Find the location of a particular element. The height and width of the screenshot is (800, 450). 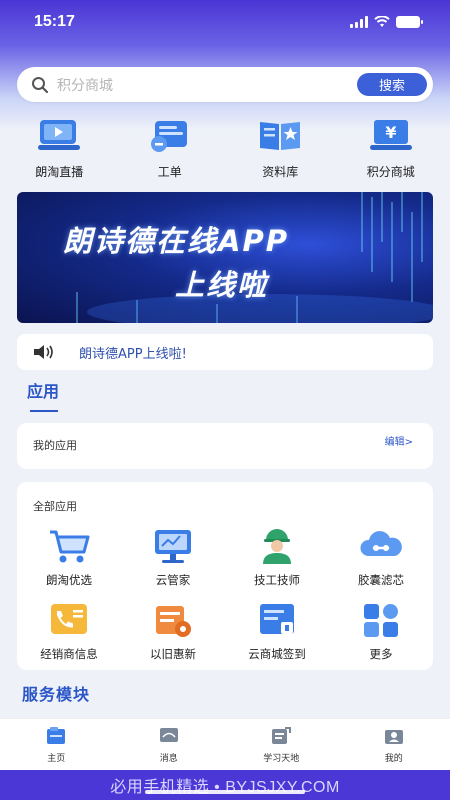

speaker-icon is located at coordinates (43, 352).